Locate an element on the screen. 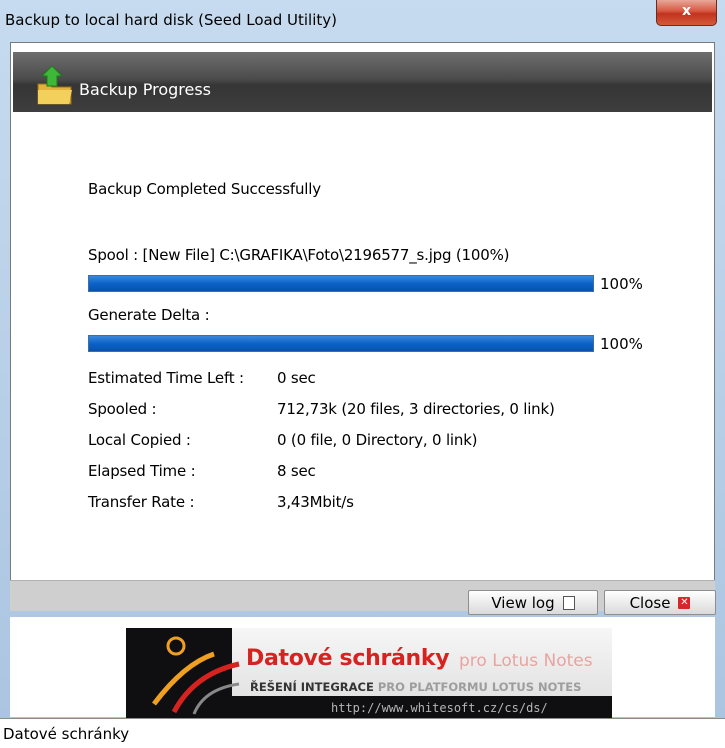 Image resolution: width=725 pixels, height=748 pixels. status-bar: Datové schránky is located at coordinates (362, 733).